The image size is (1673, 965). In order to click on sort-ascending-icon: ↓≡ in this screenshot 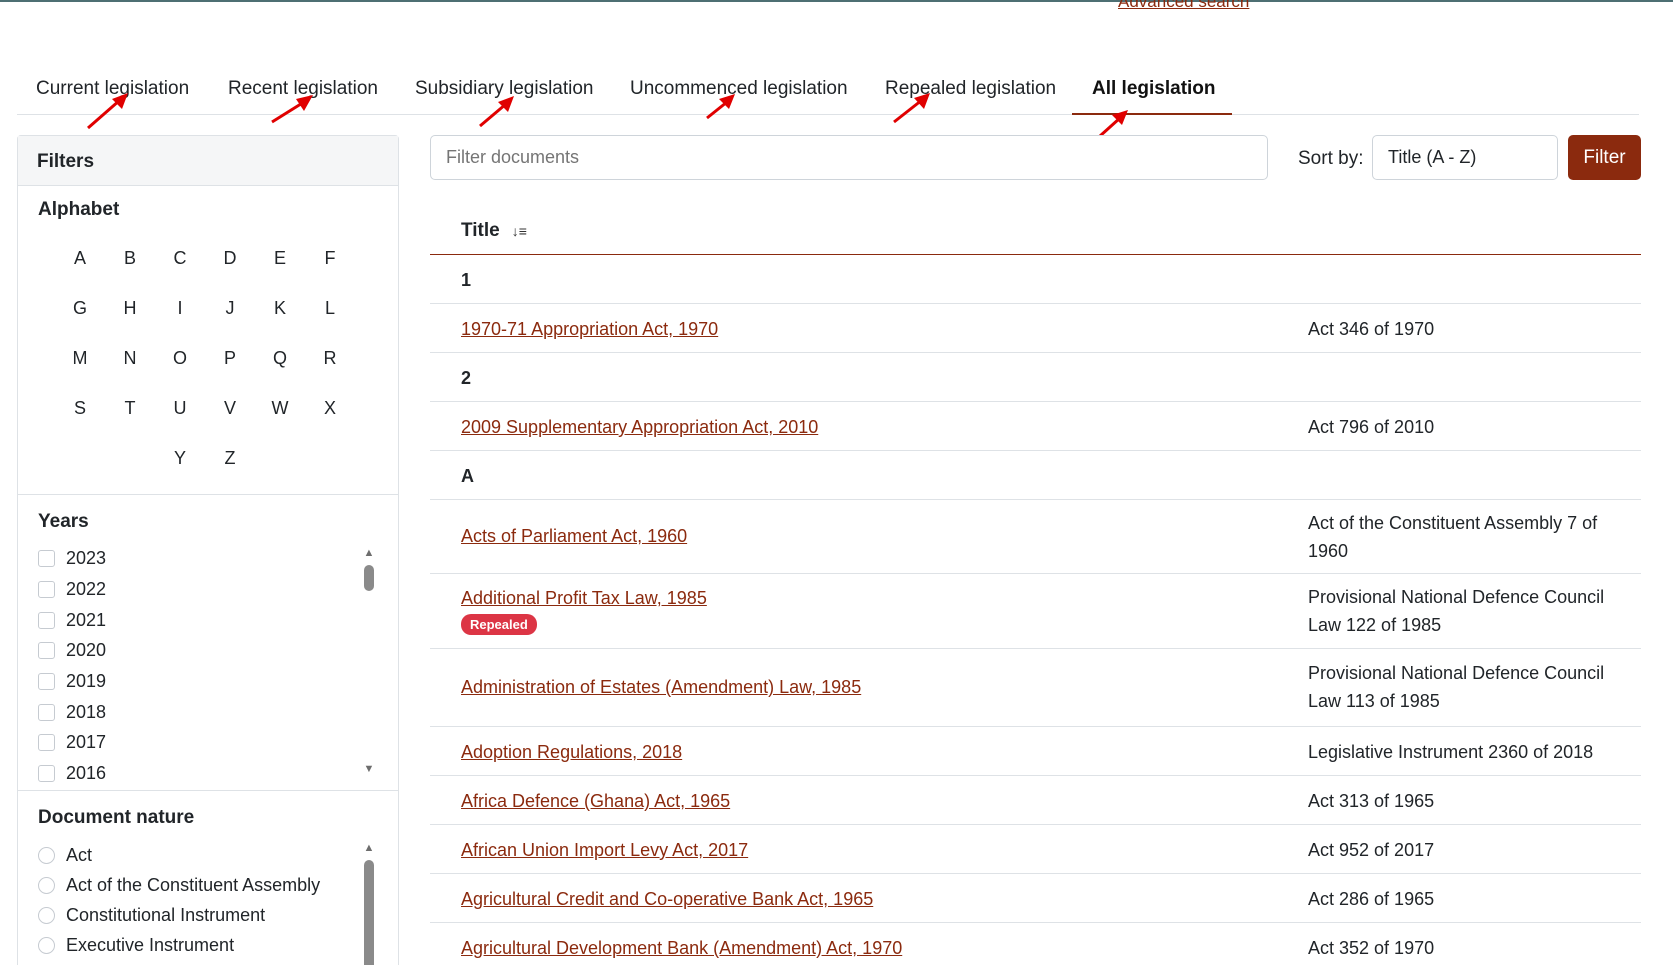, I will do `click(519, 231)`.